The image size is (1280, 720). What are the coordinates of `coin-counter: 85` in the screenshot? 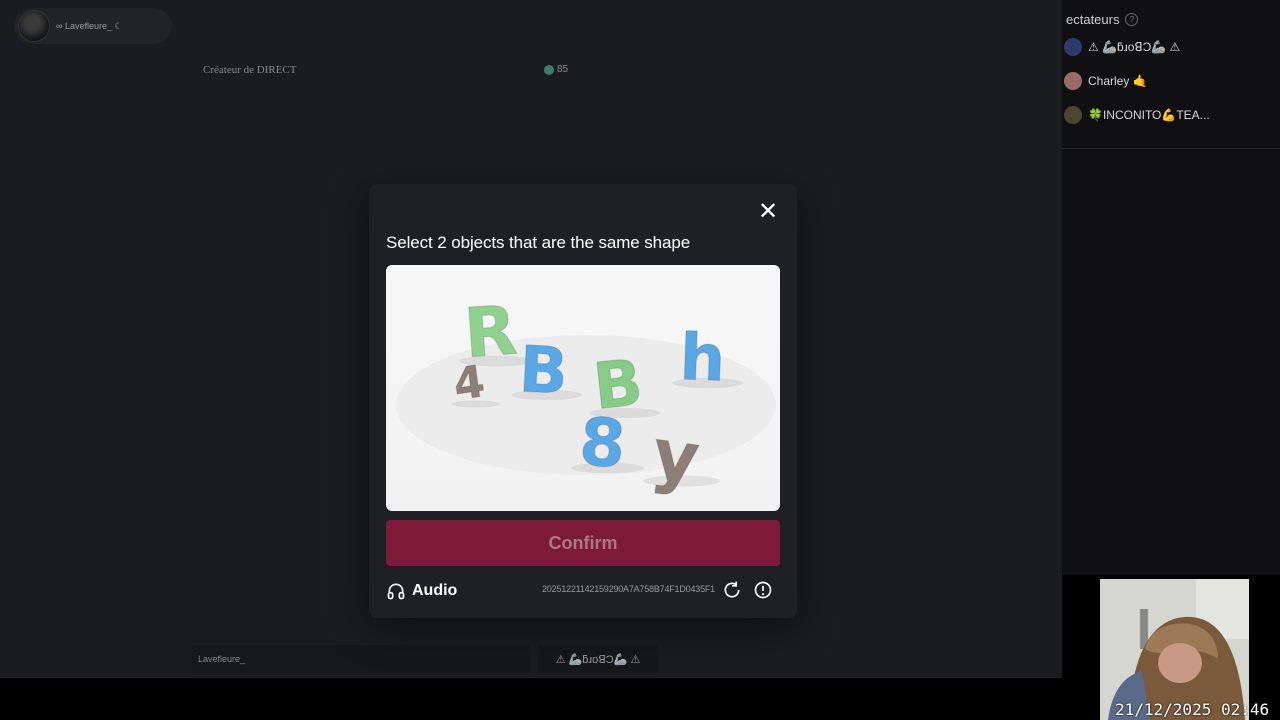 It's located at (556, 69).